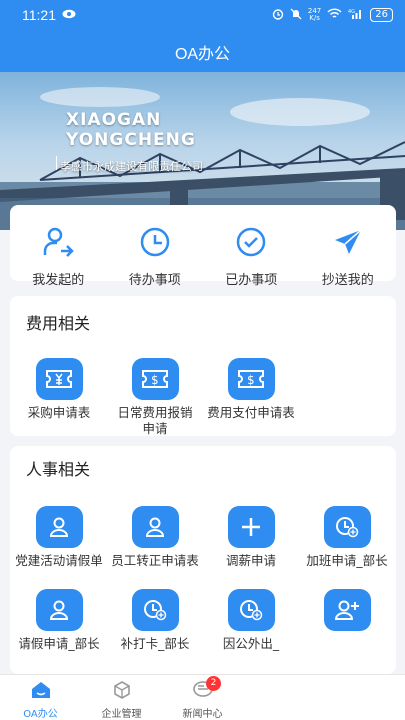  Describe the element at coordinates (347, 560) in the screenshot. I see `app-label: 加班申请_部长` at that location.